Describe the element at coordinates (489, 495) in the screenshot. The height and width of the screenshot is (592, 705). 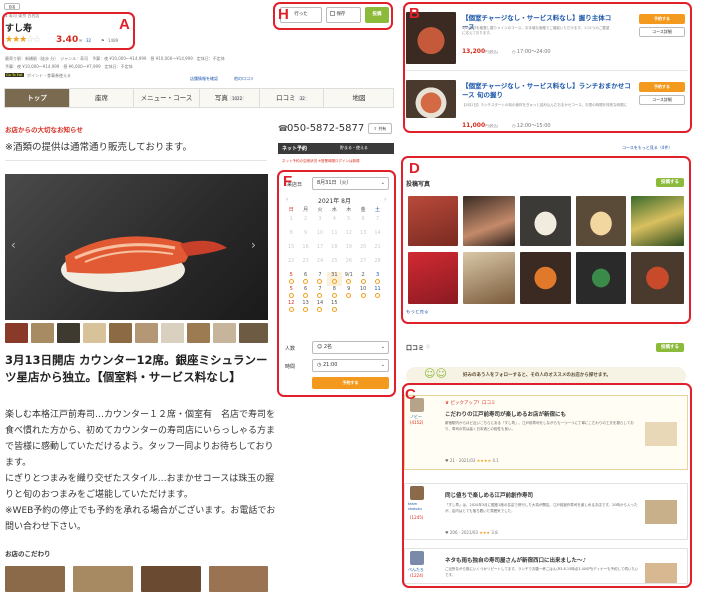
I see `review-title: 同じ値ちで楽しめる江戸前創作寿司` at that location.